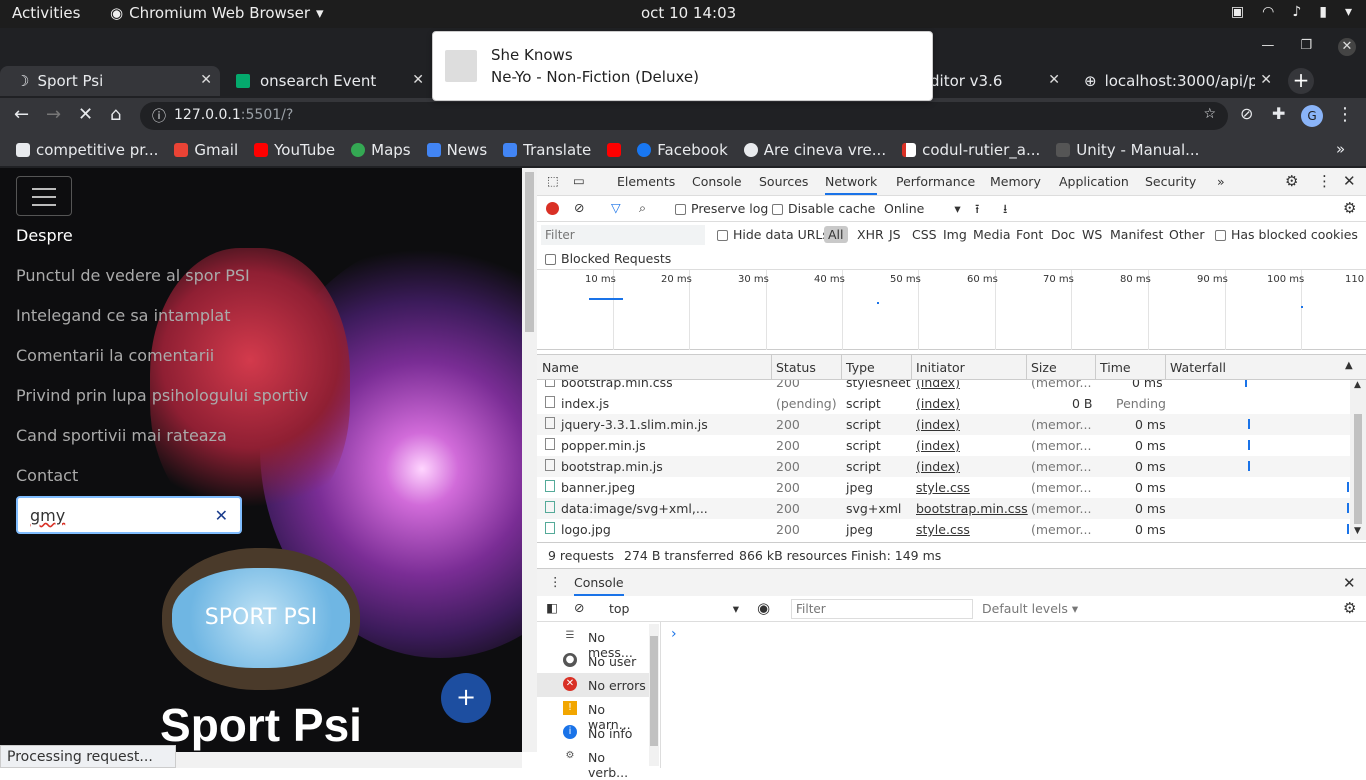 The image size is (1366, 780). Describe the element at coordinates (1349, 208) in the screenshot. I see `network-settings-icon: ⚙` at that location.